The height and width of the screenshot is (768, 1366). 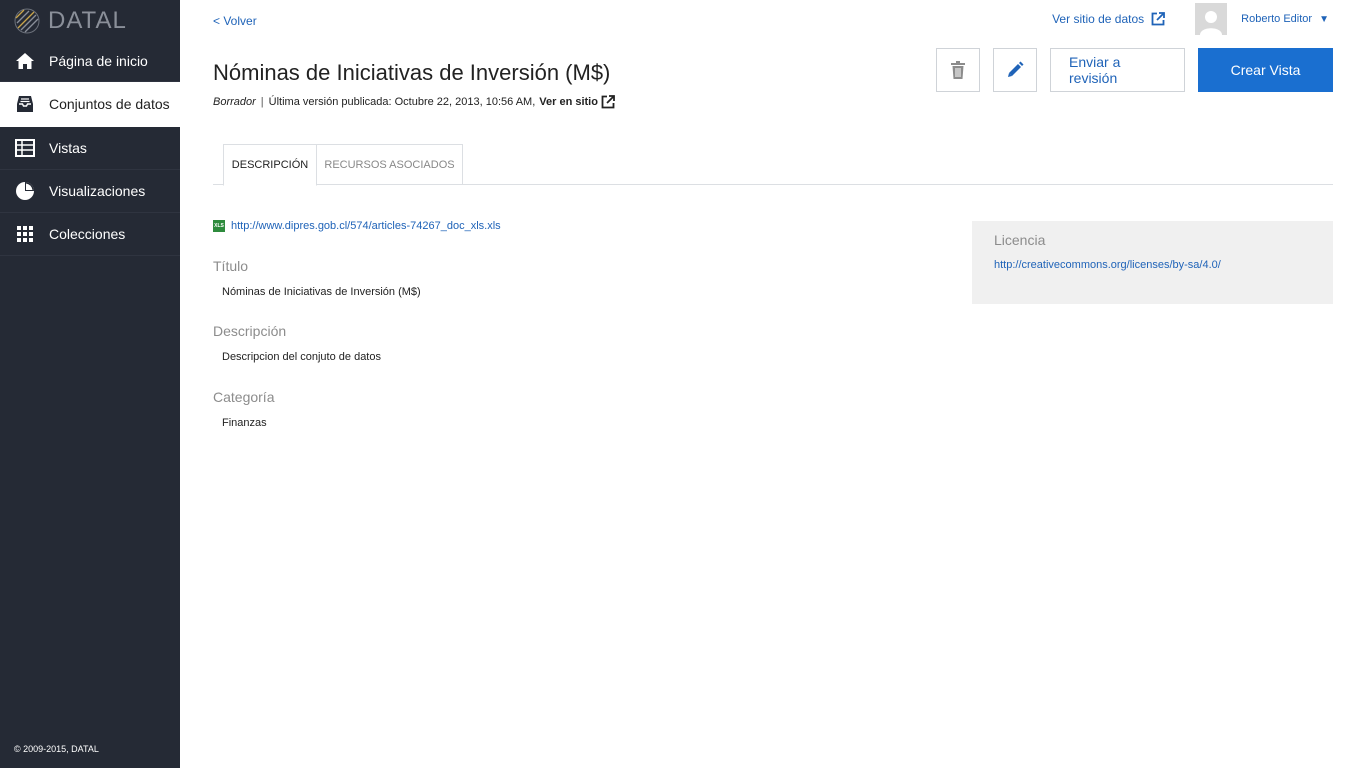 What do you see at coordinates (235, 21) in the screenshot?
I see `back-link: < Volver` at bounding box center [235, 21].